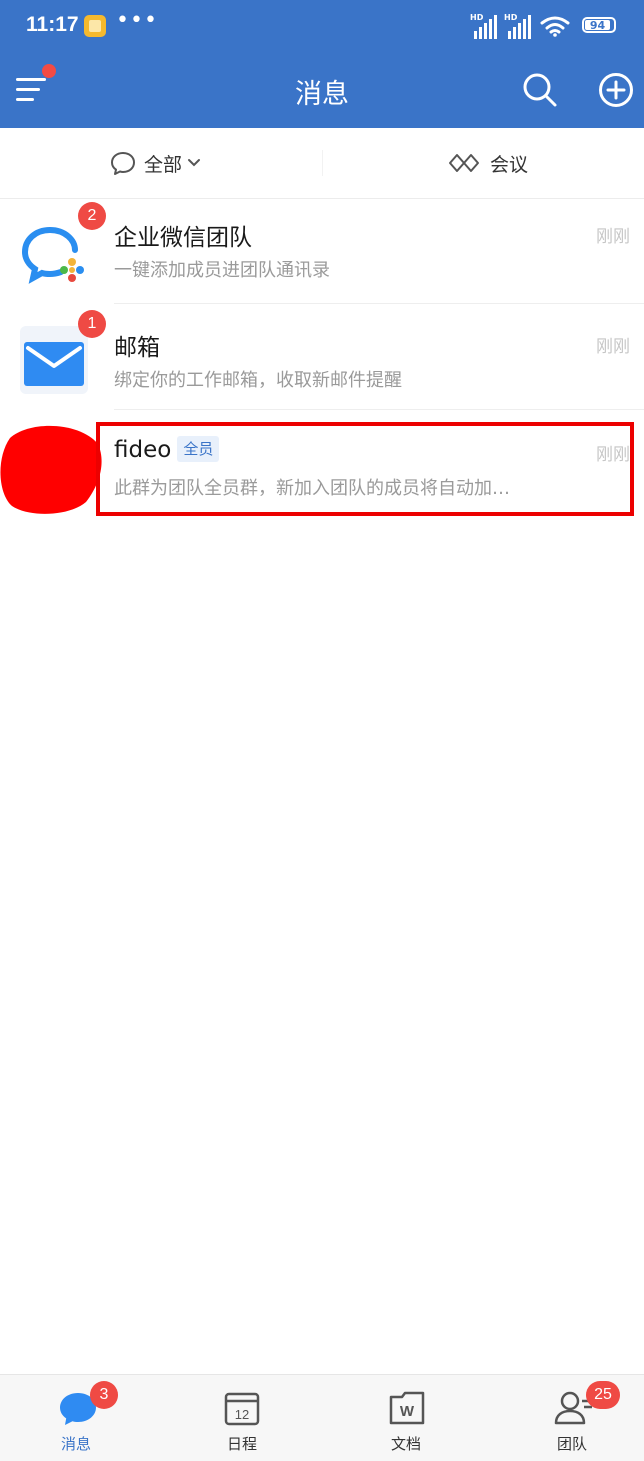 The image size is (644, 1461). I want to click on unread-badge: 1, so click(92, 324).